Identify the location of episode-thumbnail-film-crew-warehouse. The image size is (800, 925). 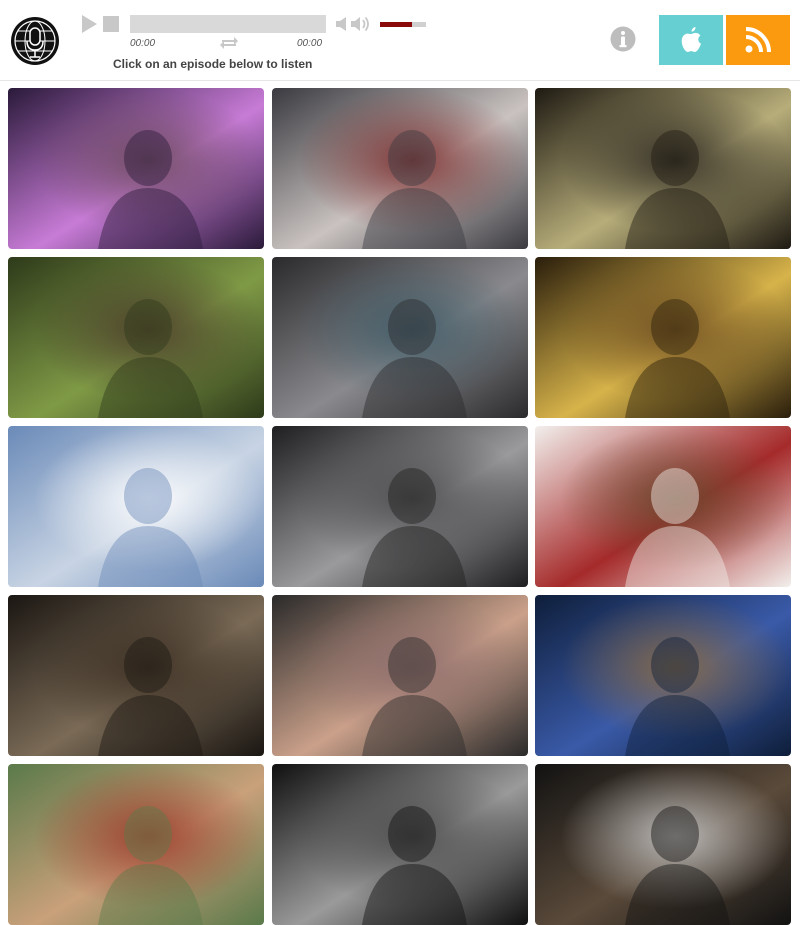
(400, 506).